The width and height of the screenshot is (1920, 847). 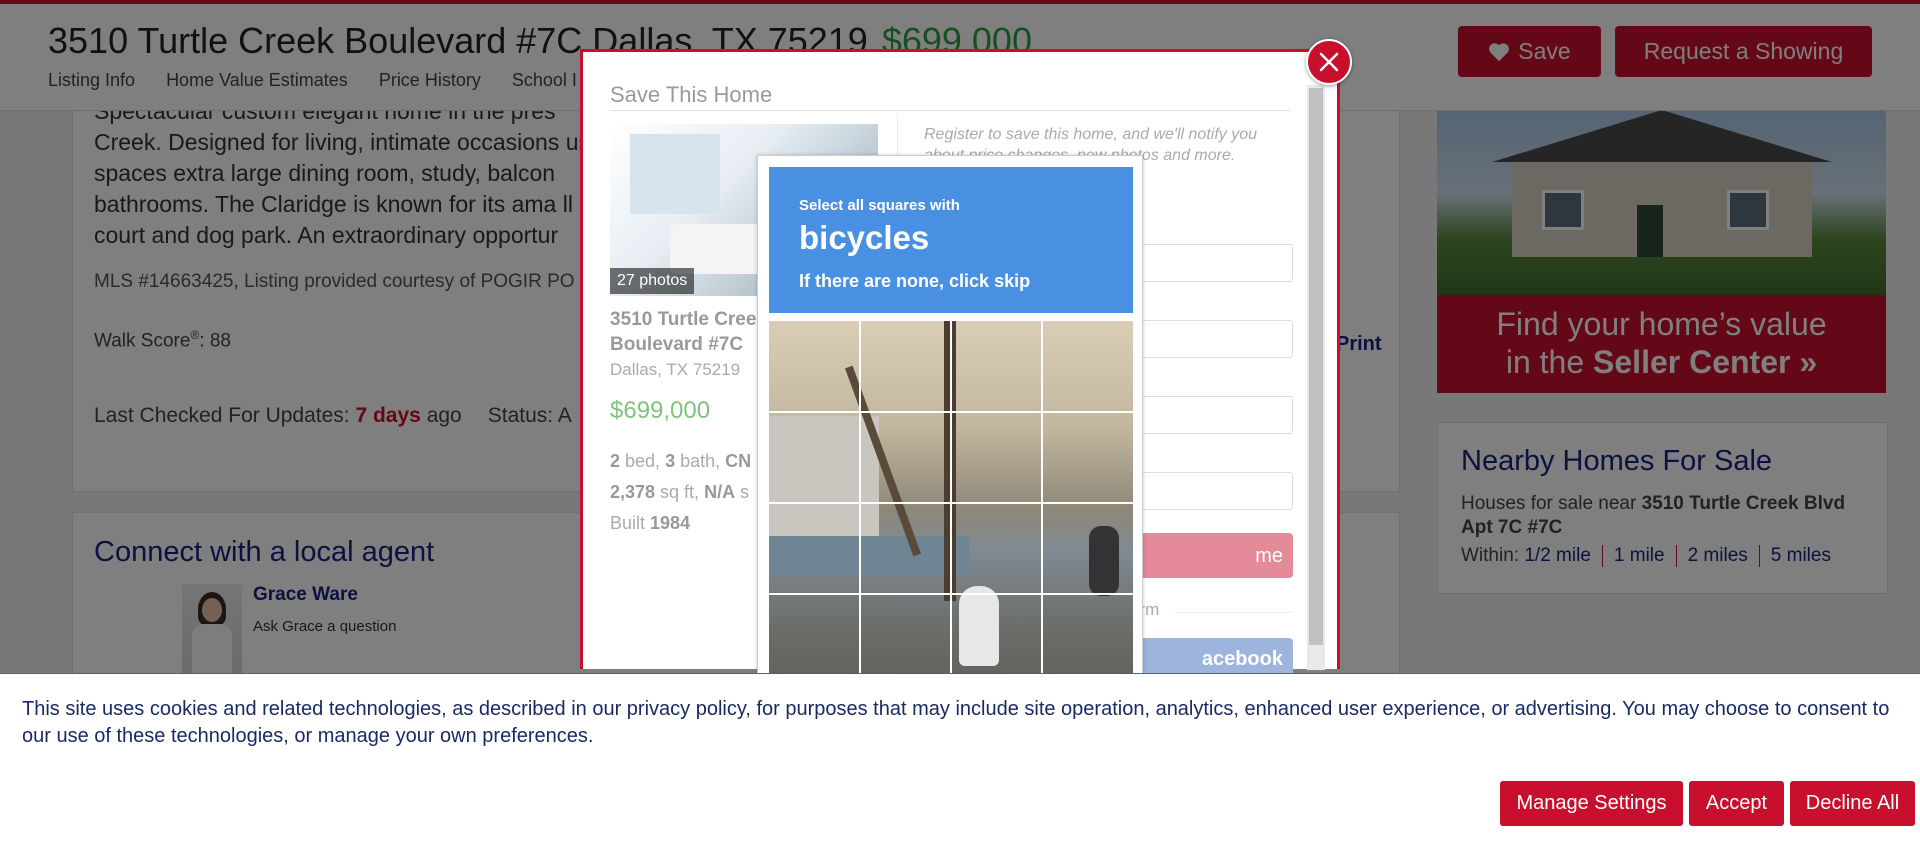 I want to click on spec-built: 1984, so click(x=670, y=523).